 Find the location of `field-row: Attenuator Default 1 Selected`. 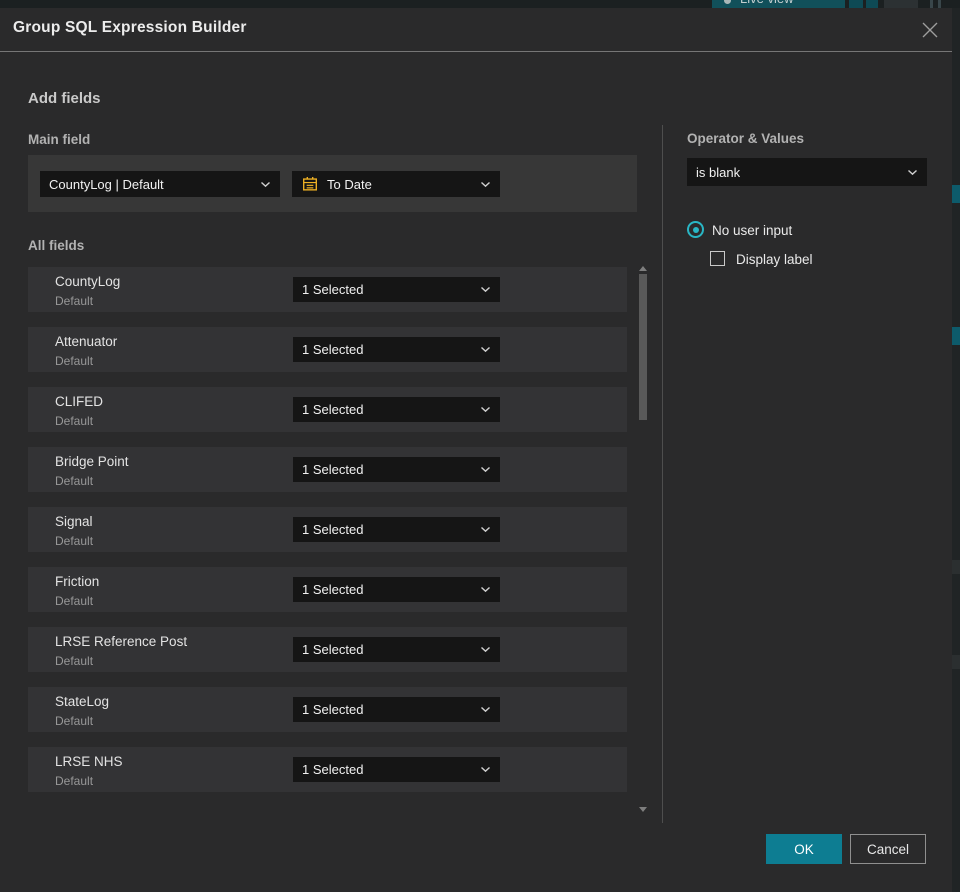

field-row: Attenuator Default 1 Selected is located at coordinates (327, 349).